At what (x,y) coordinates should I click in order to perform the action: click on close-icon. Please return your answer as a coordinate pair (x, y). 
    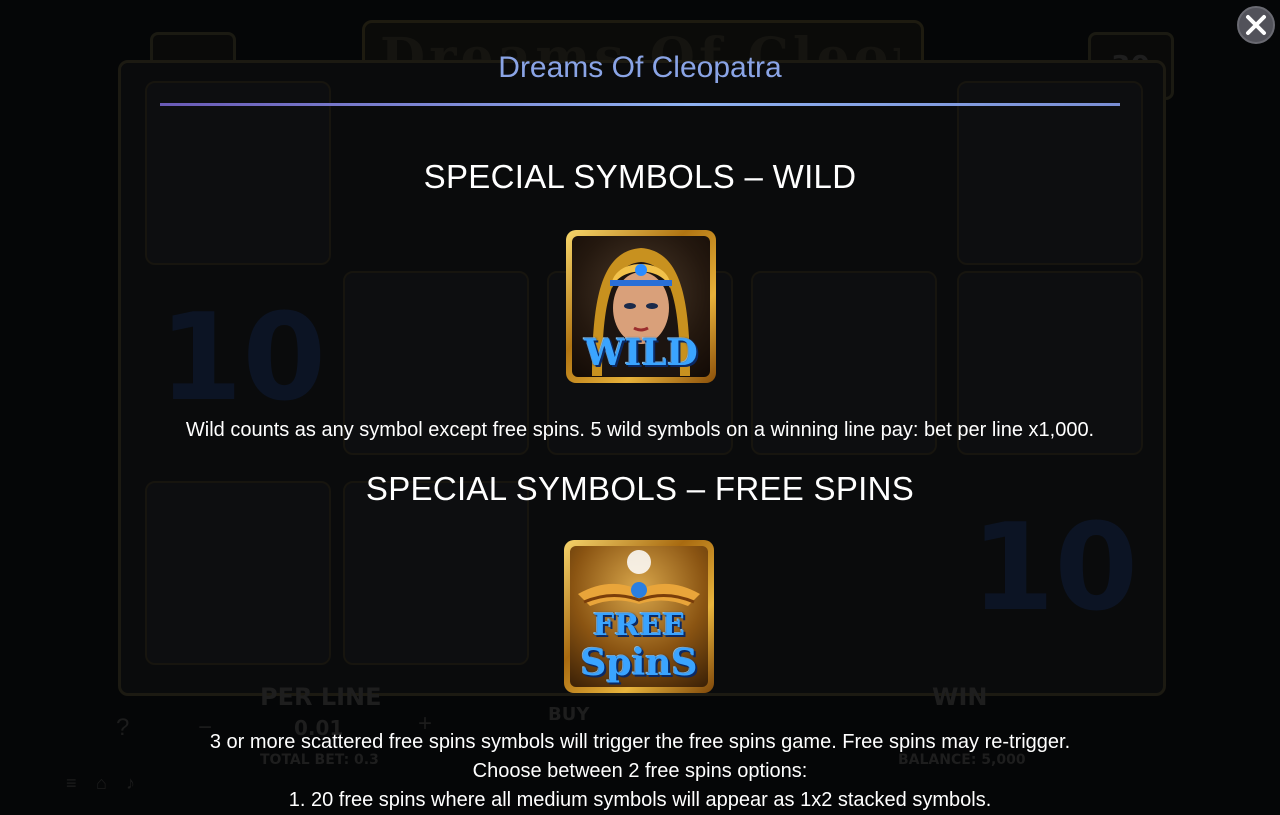
    Looking at the image, I should click on (1256, 25).